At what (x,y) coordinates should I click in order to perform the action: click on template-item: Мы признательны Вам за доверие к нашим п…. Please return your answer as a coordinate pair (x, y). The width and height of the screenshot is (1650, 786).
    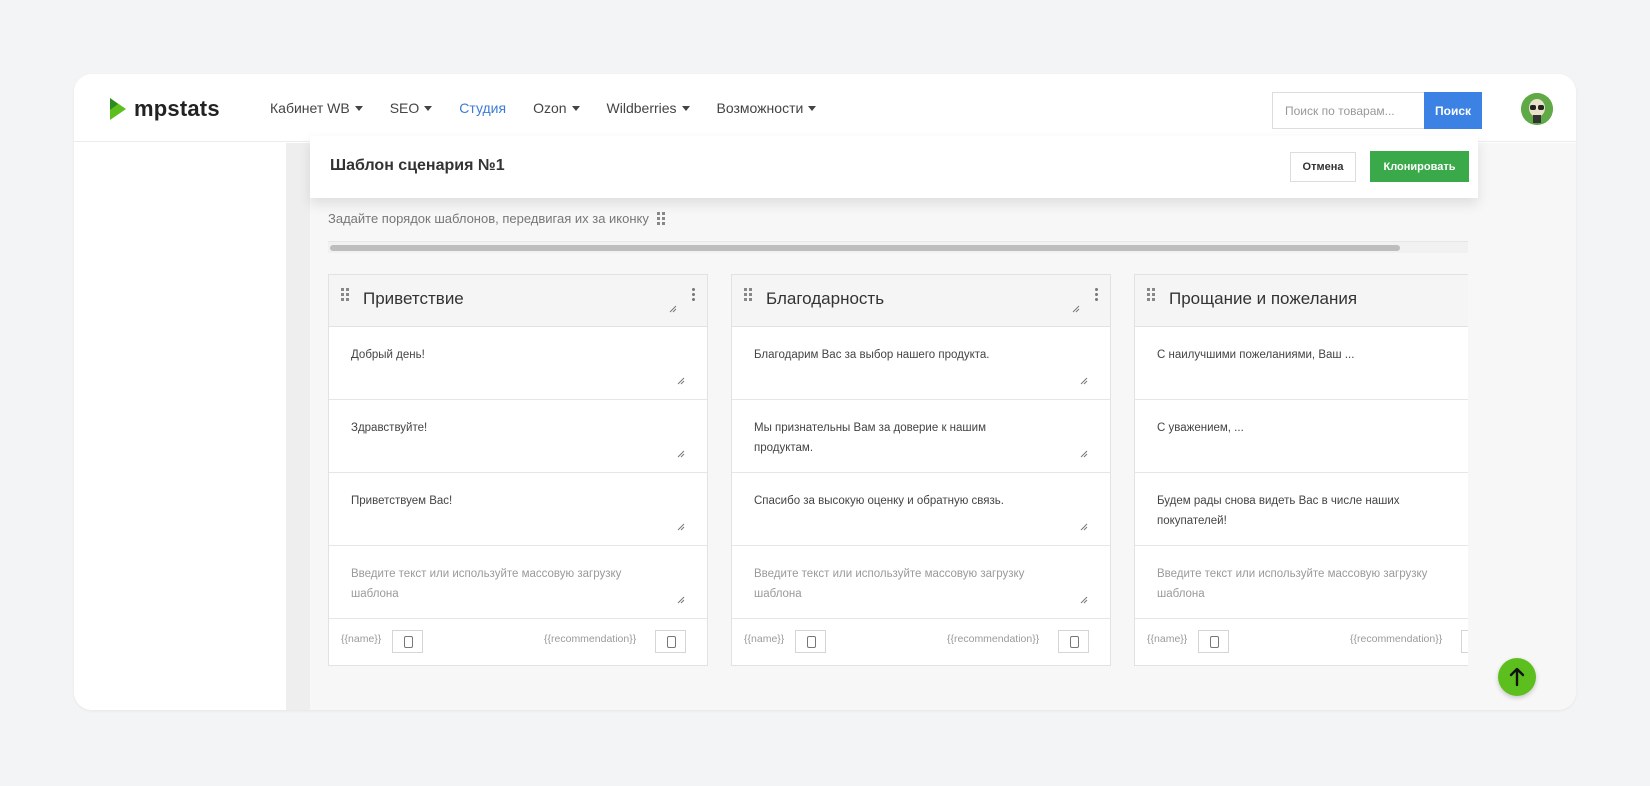
    Looking at the image, I should click on (921, 436).